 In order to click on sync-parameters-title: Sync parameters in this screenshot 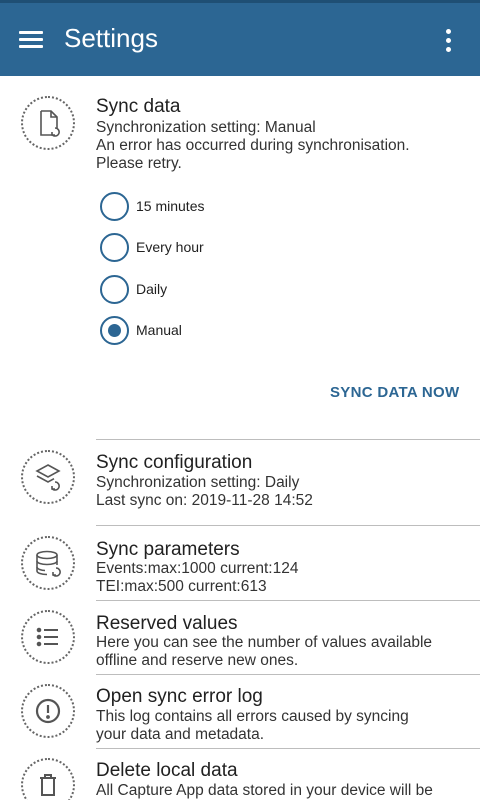, I will do `click(168, 549)`.